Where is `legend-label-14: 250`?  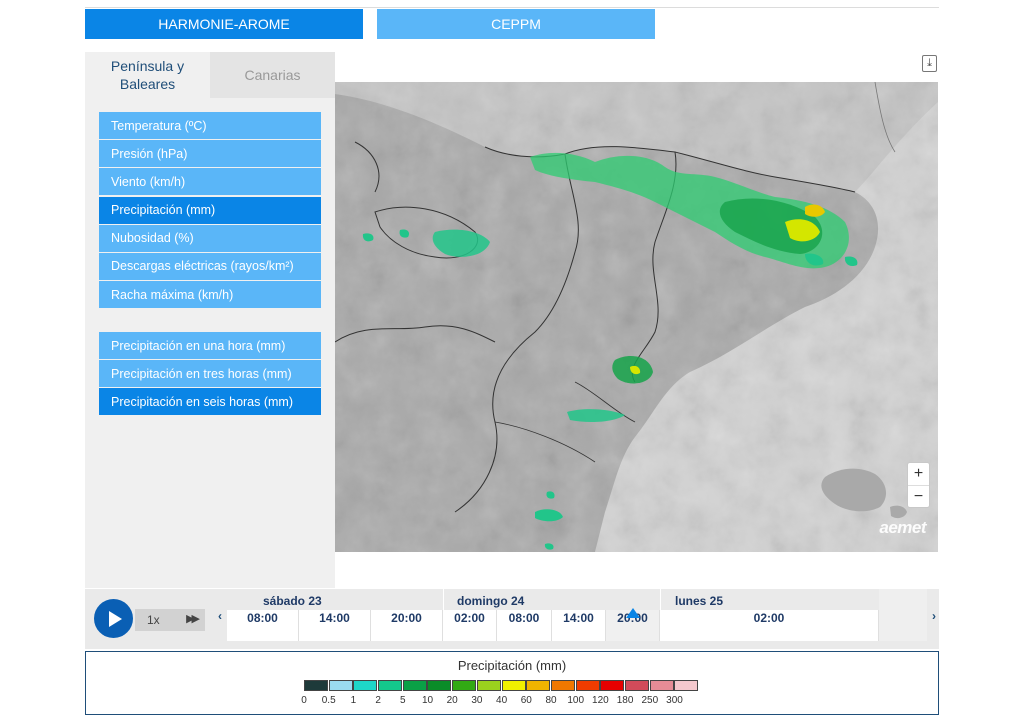 legend-label-14: 250 is located at coordinates (650, 700).